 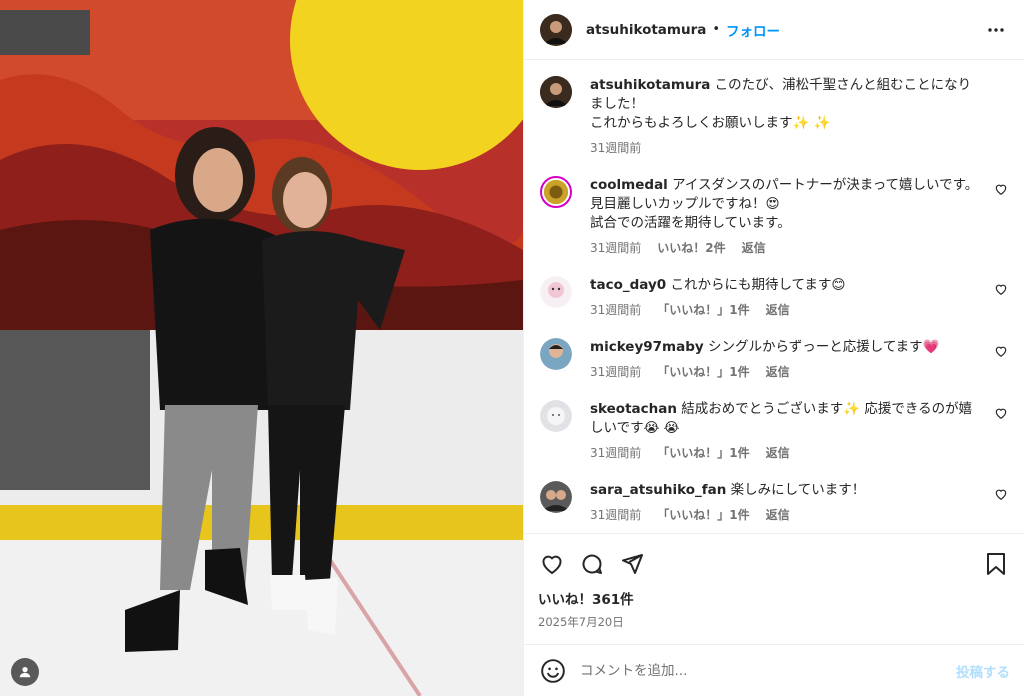 What do you see at coordinates (983, 671) in the screenshot?
I see `post-comment-button: 投稿する` at bounding box center [983, 671].